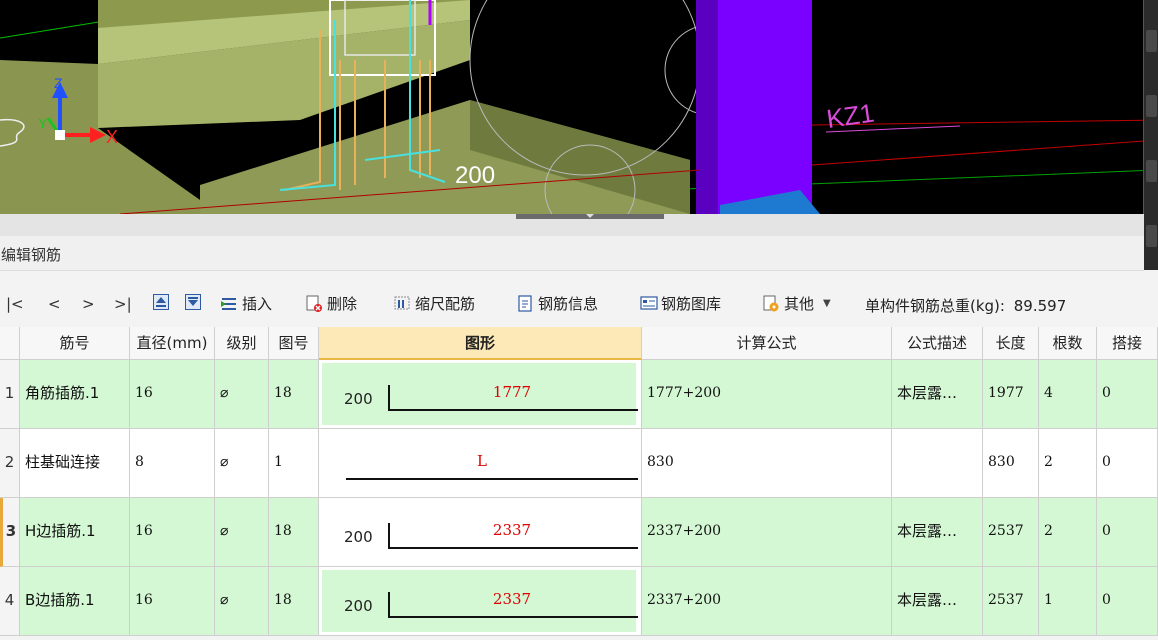  Describe the element at coordinates (480, 343) in the screenshot. I see `header-shape: 图形` at that location.